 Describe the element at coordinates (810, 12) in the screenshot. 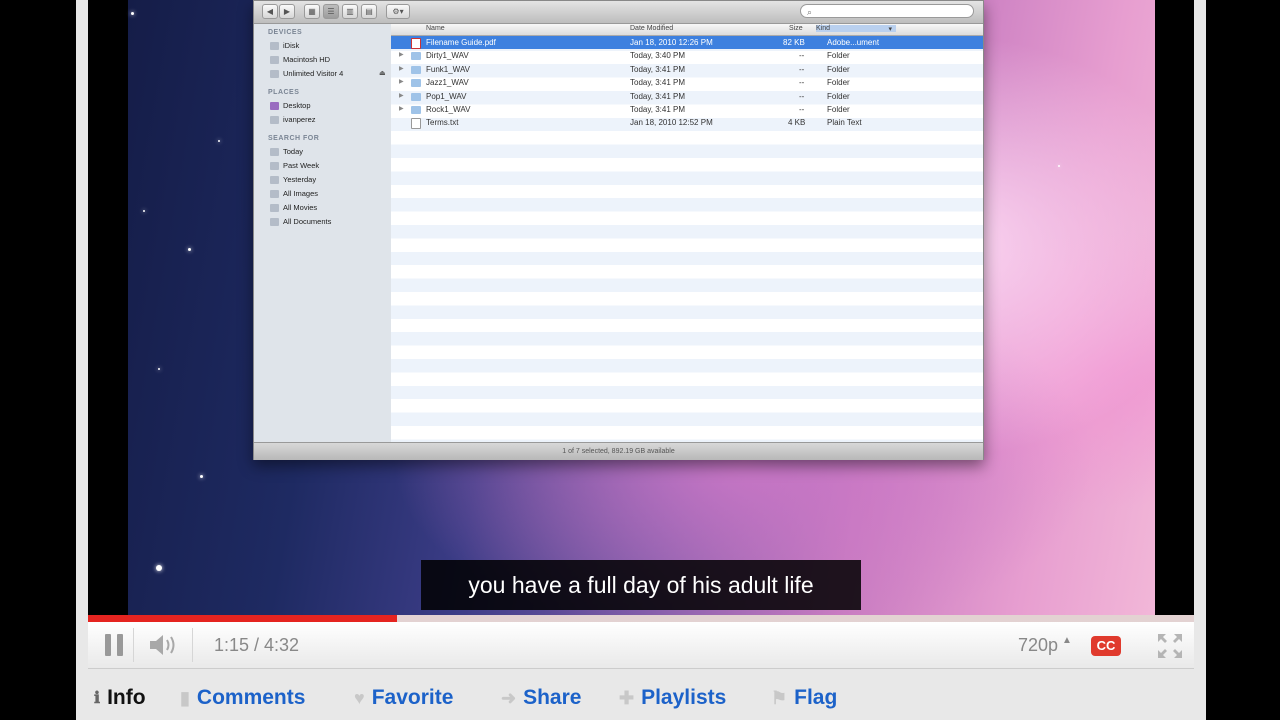

I see `search-icon: ⌕` at that location.